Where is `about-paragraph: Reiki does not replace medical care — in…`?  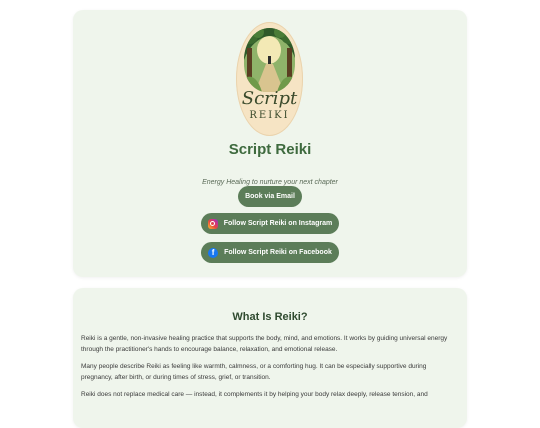
about-paragraph: Reiki does not replace medical care — in… is located at coordinates (254, 394).